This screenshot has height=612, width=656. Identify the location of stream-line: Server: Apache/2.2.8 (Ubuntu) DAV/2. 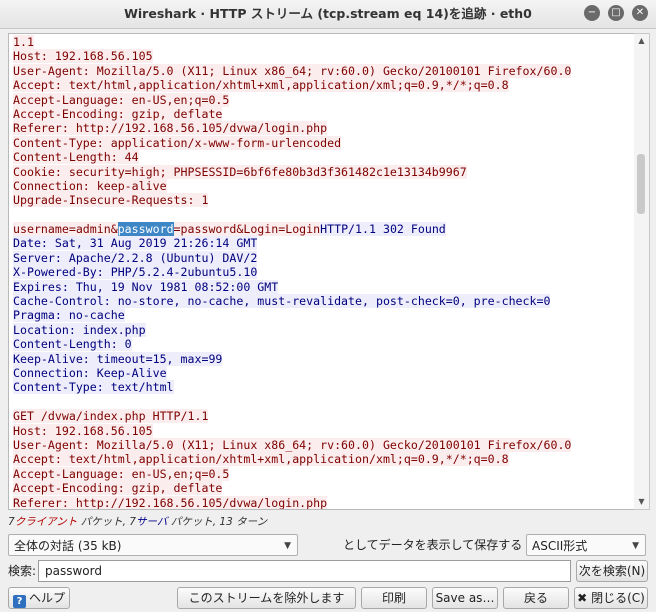
(323, 257).